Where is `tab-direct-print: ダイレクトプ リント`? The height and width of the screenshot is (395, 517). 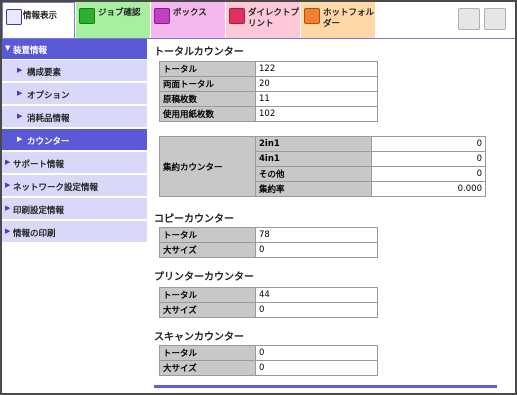
tab-direct-print: ダイレクトプ リント is located at coordinates (263, 20).